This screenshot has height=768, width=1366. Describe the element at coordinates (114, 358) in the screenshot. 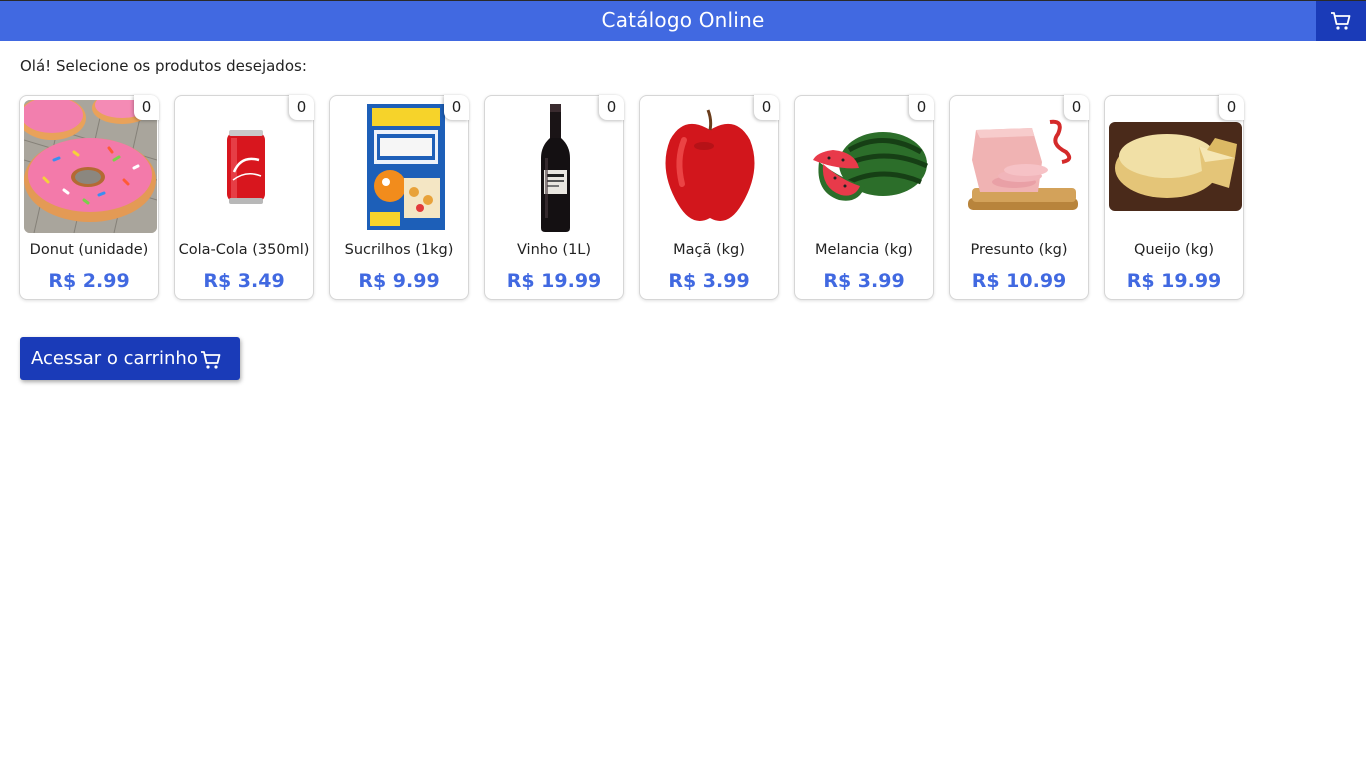

I see `access-cart-label: Acessar o carrinho` at that location.